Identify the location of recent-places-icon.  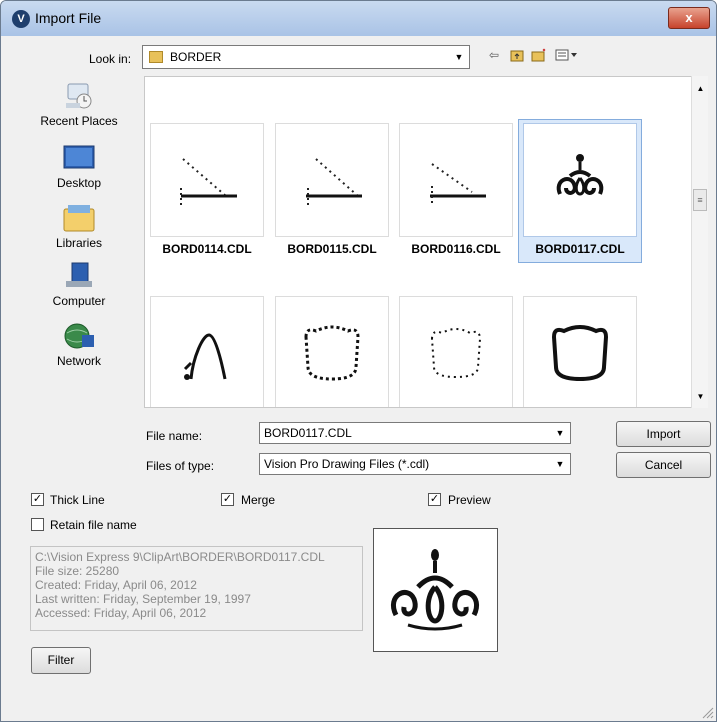
(79, 96).